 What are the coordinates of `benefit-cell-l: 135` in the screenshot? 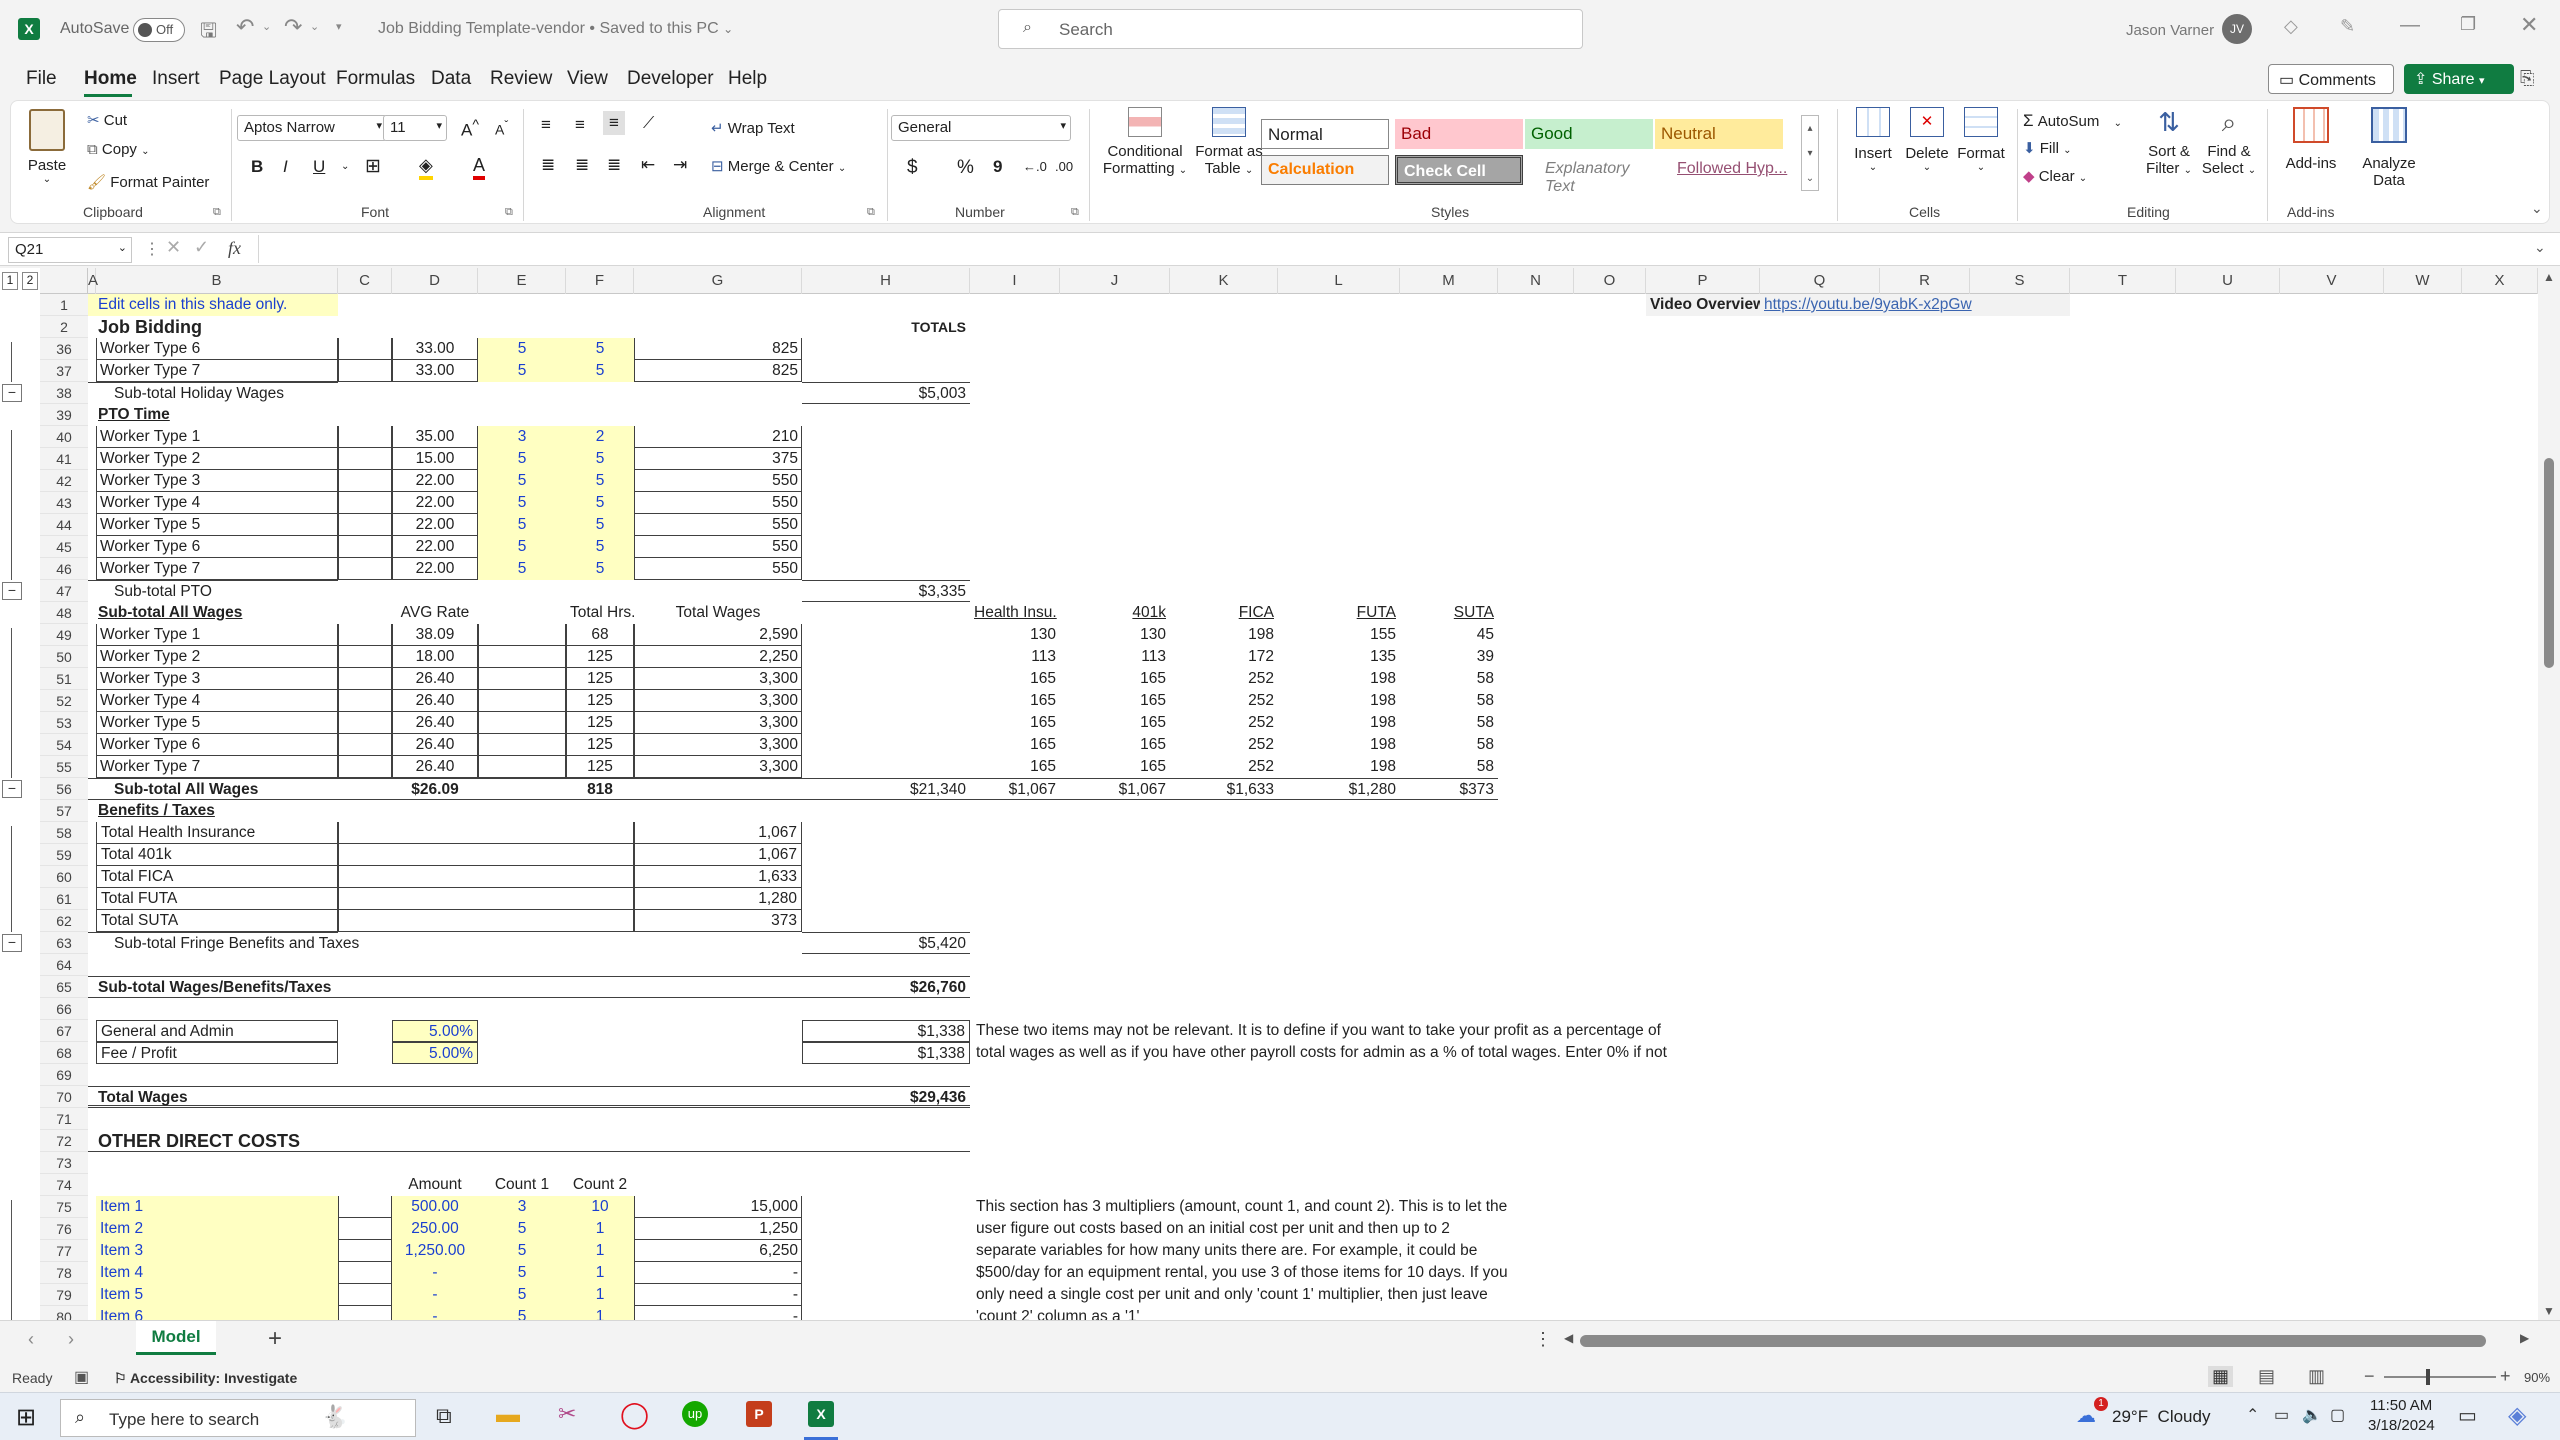 It's located at (1339, 657).